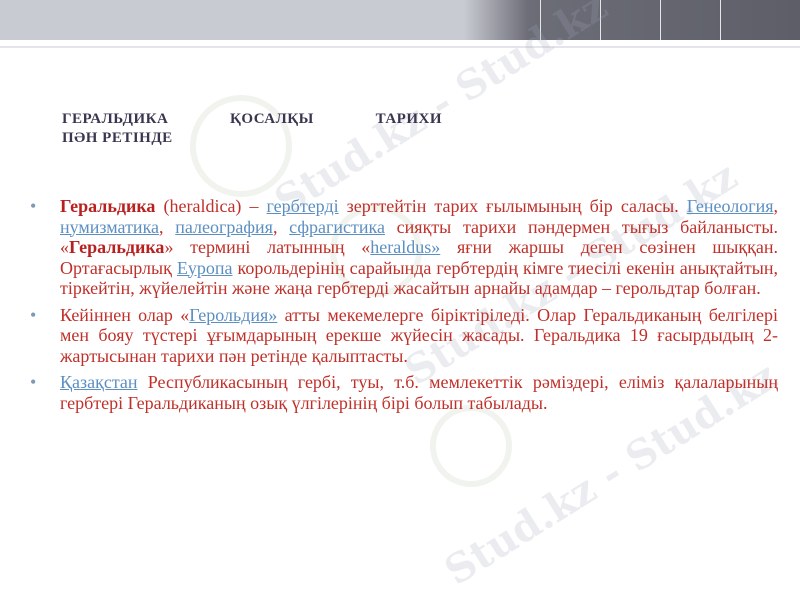  I want to click on text: зерттейтін тарих ғылымының бір саласы., so click(512, 206).